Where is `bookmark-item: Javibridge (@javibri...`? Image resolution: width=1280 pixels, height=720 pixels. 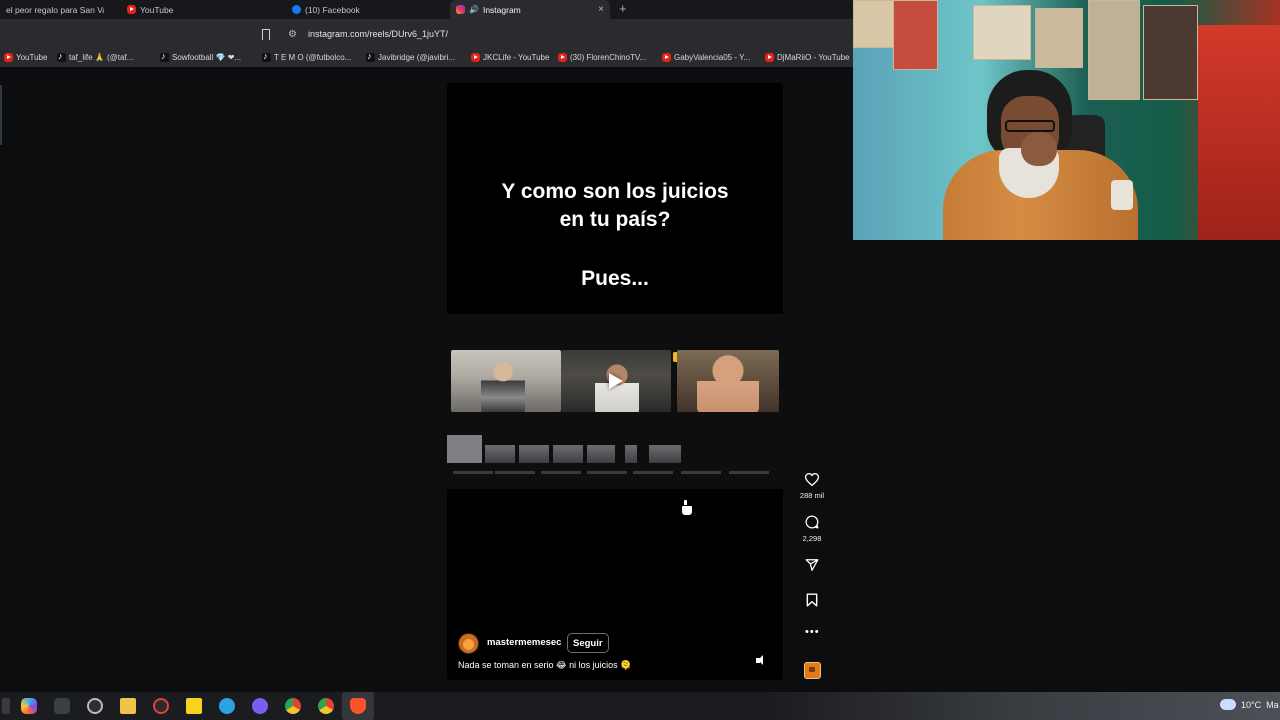
bookmark-item: Javibridge (@javibri... is located at coordinates (411, 56).